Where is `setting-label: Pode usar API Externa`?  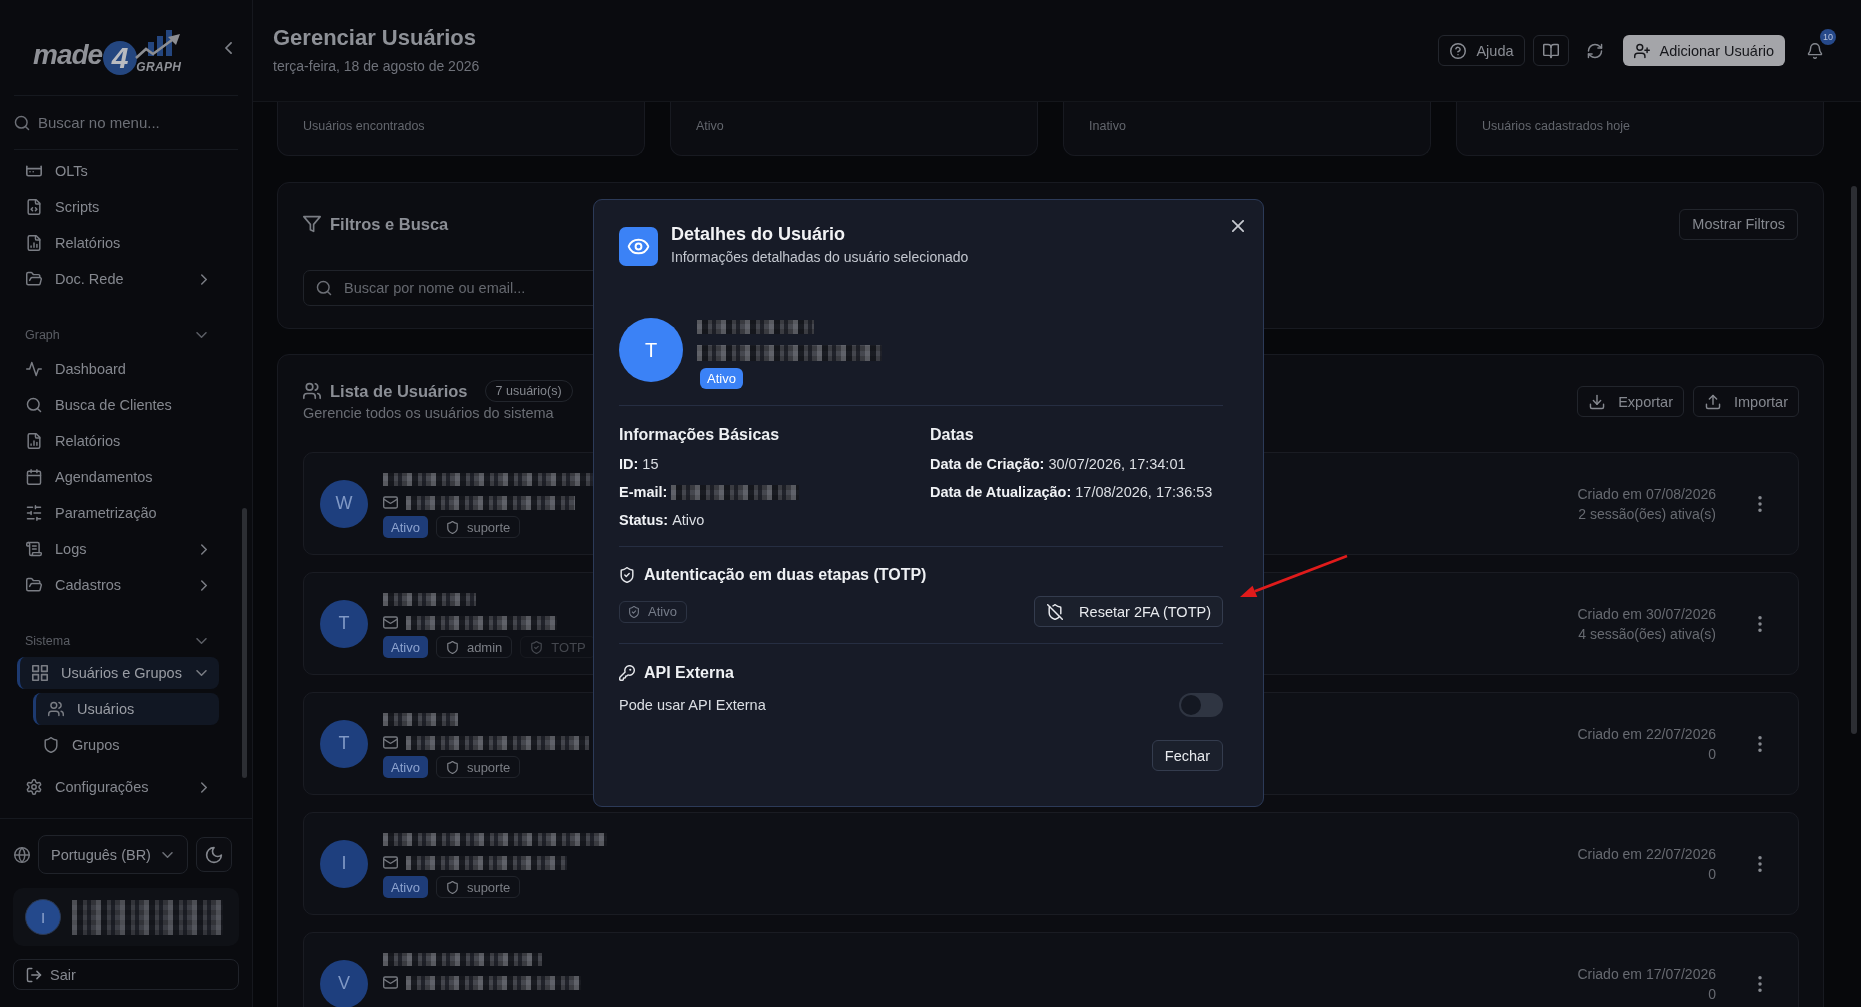 setting-label: Pode usar API Externa is located at coordinates (692, 705).